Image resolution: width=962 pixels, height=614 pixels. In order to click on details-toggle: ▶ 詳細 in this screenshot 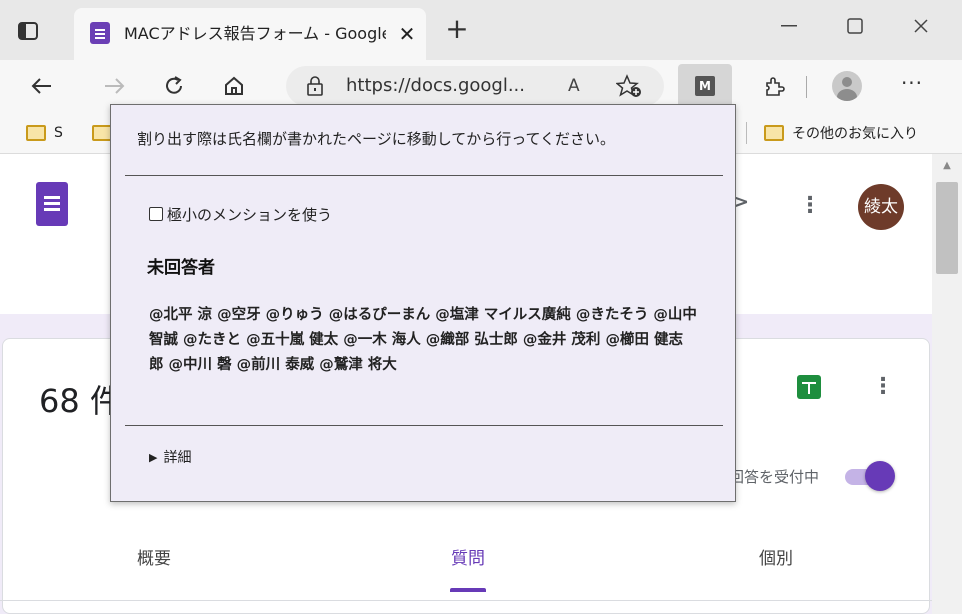, I will do `click(170, 457)`.